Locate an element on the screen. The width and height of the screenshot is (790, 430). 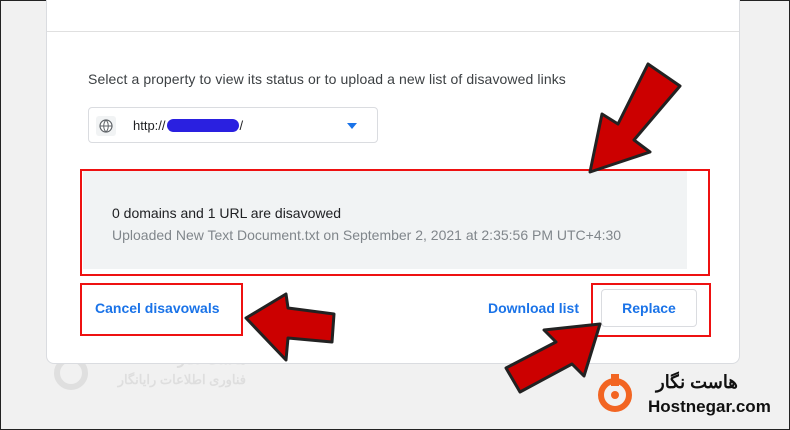
url-prefix: http:// is located at coordinates (149, 125).